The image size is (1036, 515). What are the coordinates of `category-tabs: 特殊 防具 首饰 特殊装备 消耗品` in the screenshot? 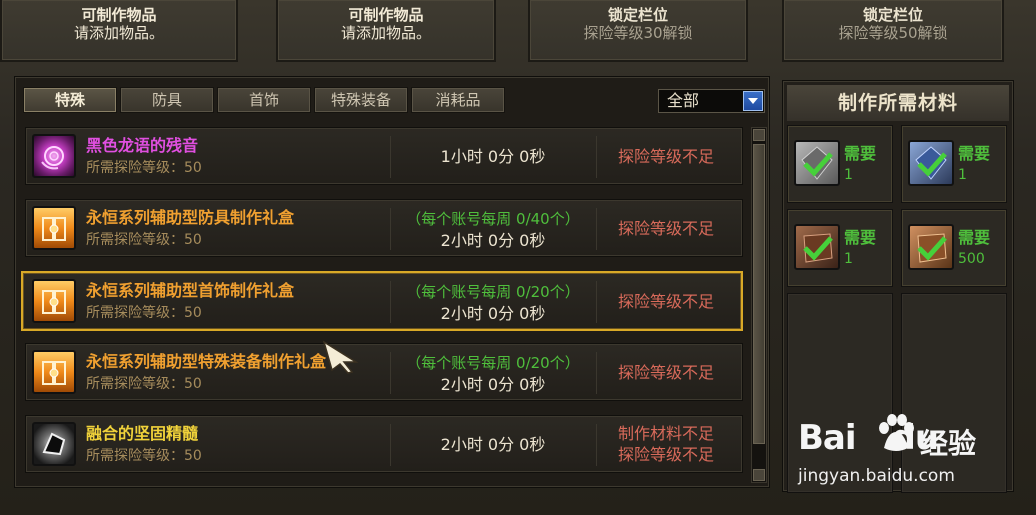 It's located at (264, 100).